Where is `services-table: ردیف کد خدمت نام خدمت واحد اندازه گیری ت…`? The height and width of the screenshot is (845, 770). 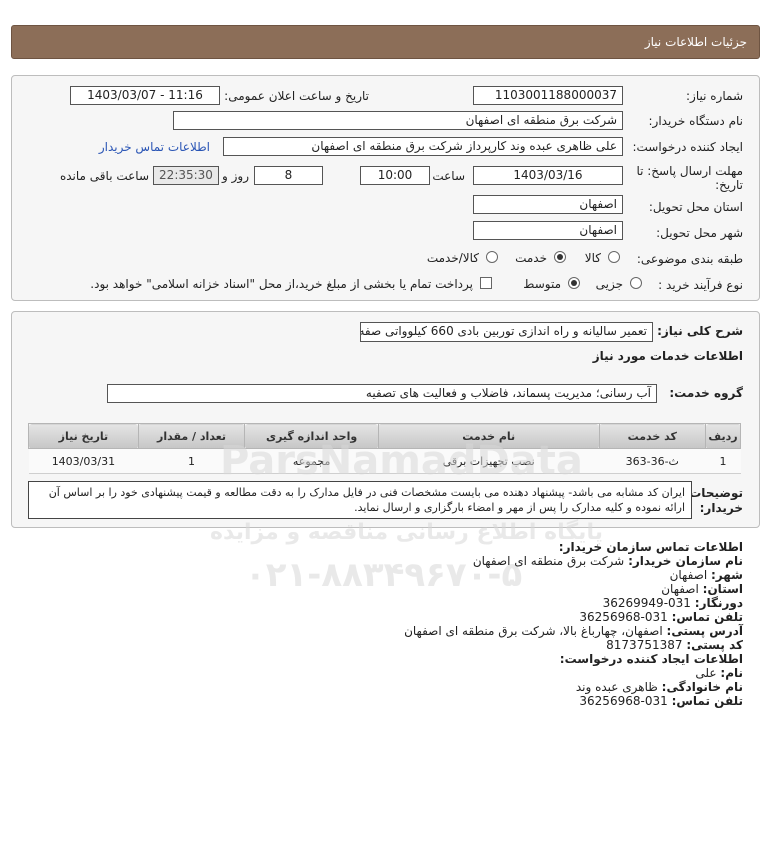
services-table: ردیف کد خدمت نام خدمت واحد اندازه گیری ت… is located at coordinates (384, 448).